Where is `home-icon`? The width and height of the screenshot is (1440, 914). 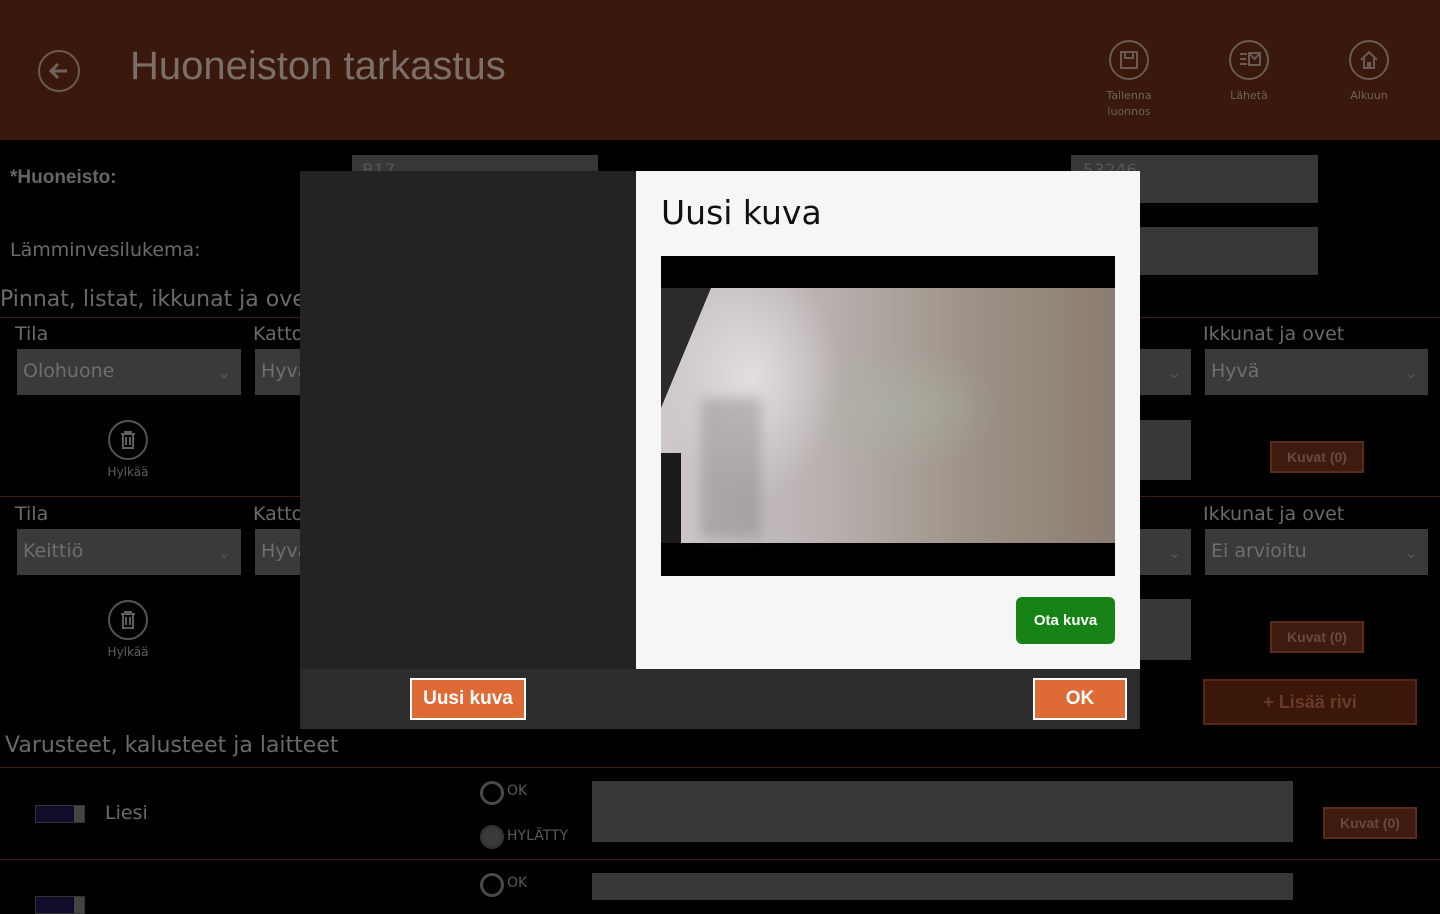 home-icon is located at coordinates (1369, 59).